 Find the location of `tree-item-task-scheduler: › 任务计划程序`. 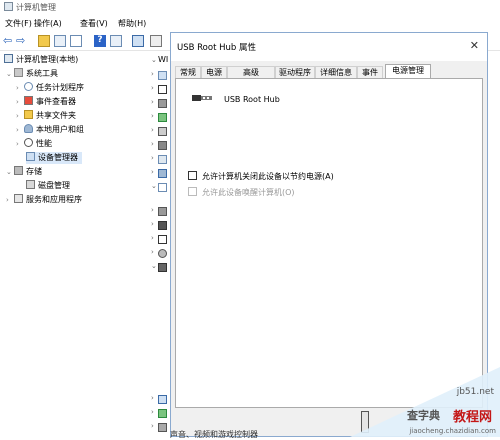

tree-item-task-scheduler: › 任务计划程序 is located at coordinates (50, 88).